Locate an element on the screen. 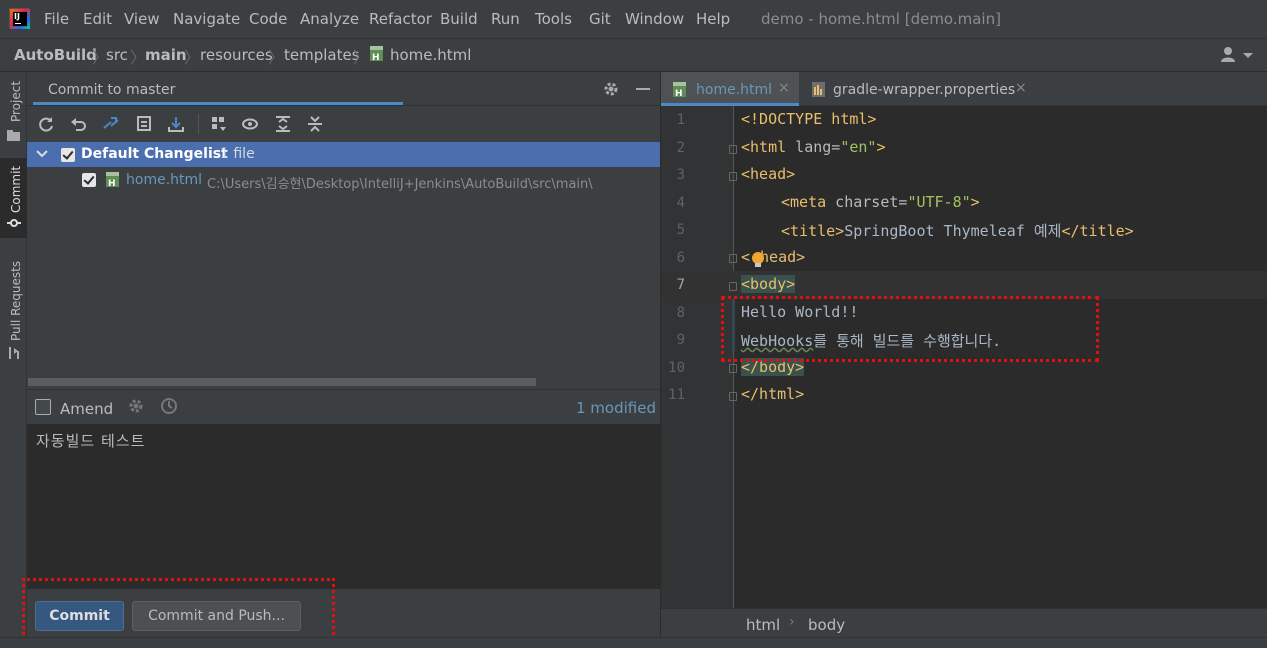 This screenshot has height=648, width=1267. commit-tab-label: Commit to master is located at coordinates (112, 90).